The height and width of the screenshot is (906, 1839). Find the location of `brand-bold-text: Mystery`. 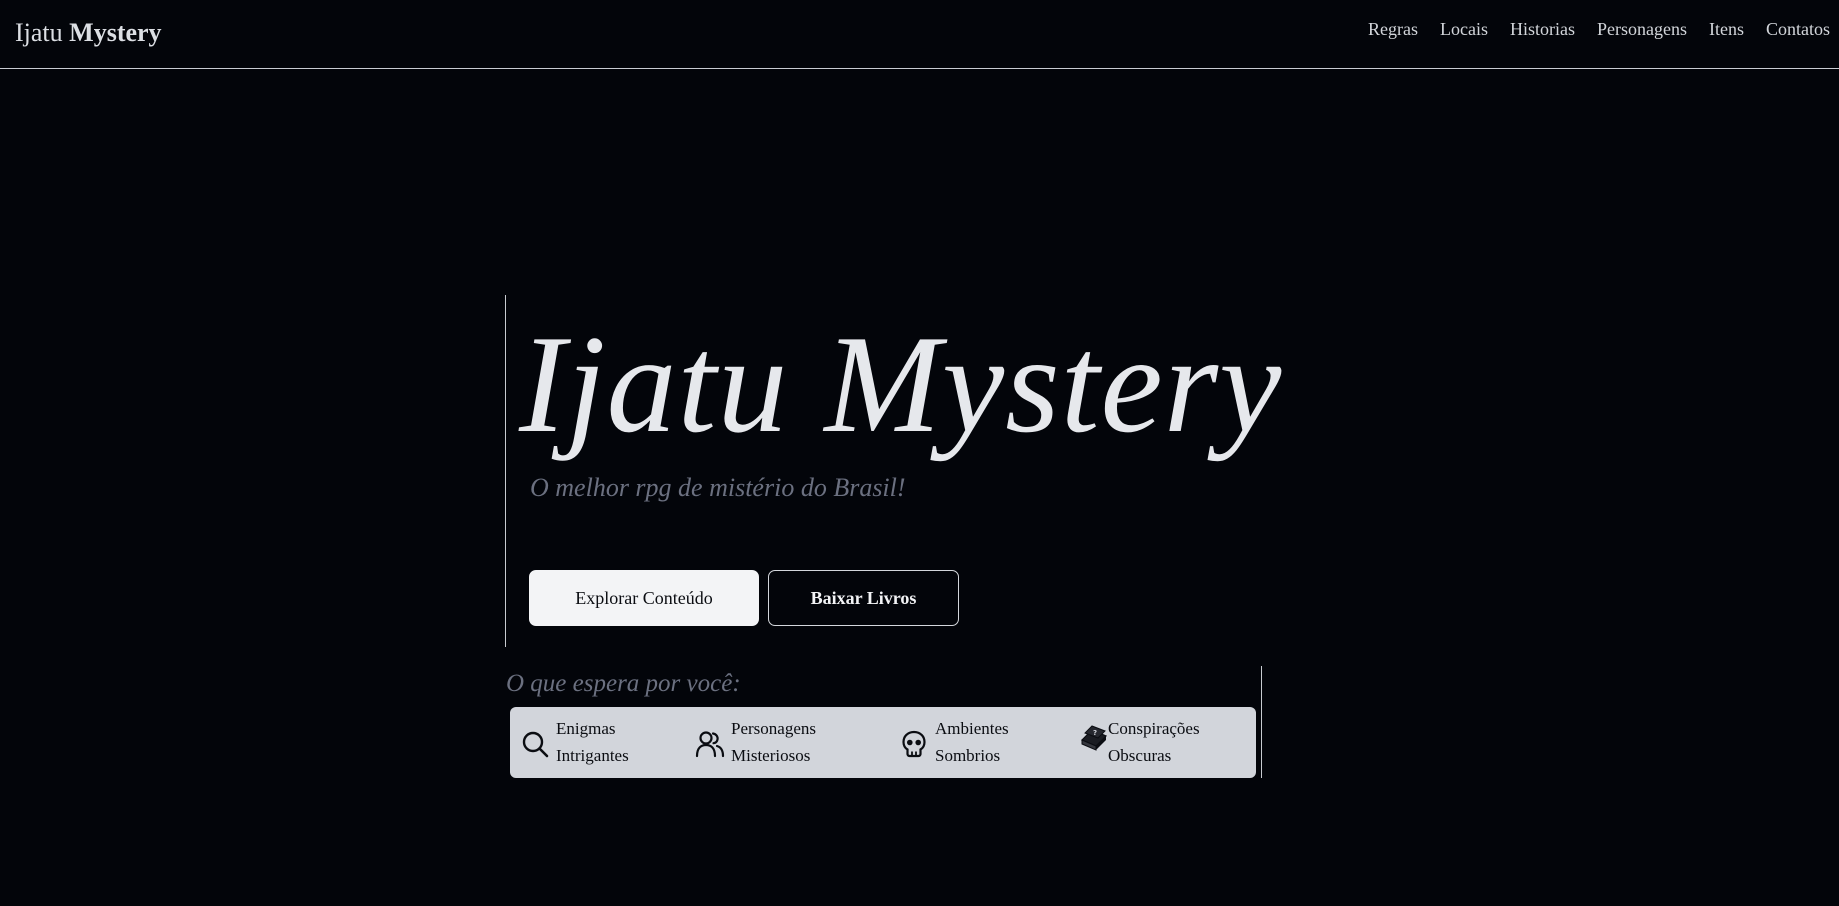

brand-bold-text: Mystery is located at coordinates (115, 32).